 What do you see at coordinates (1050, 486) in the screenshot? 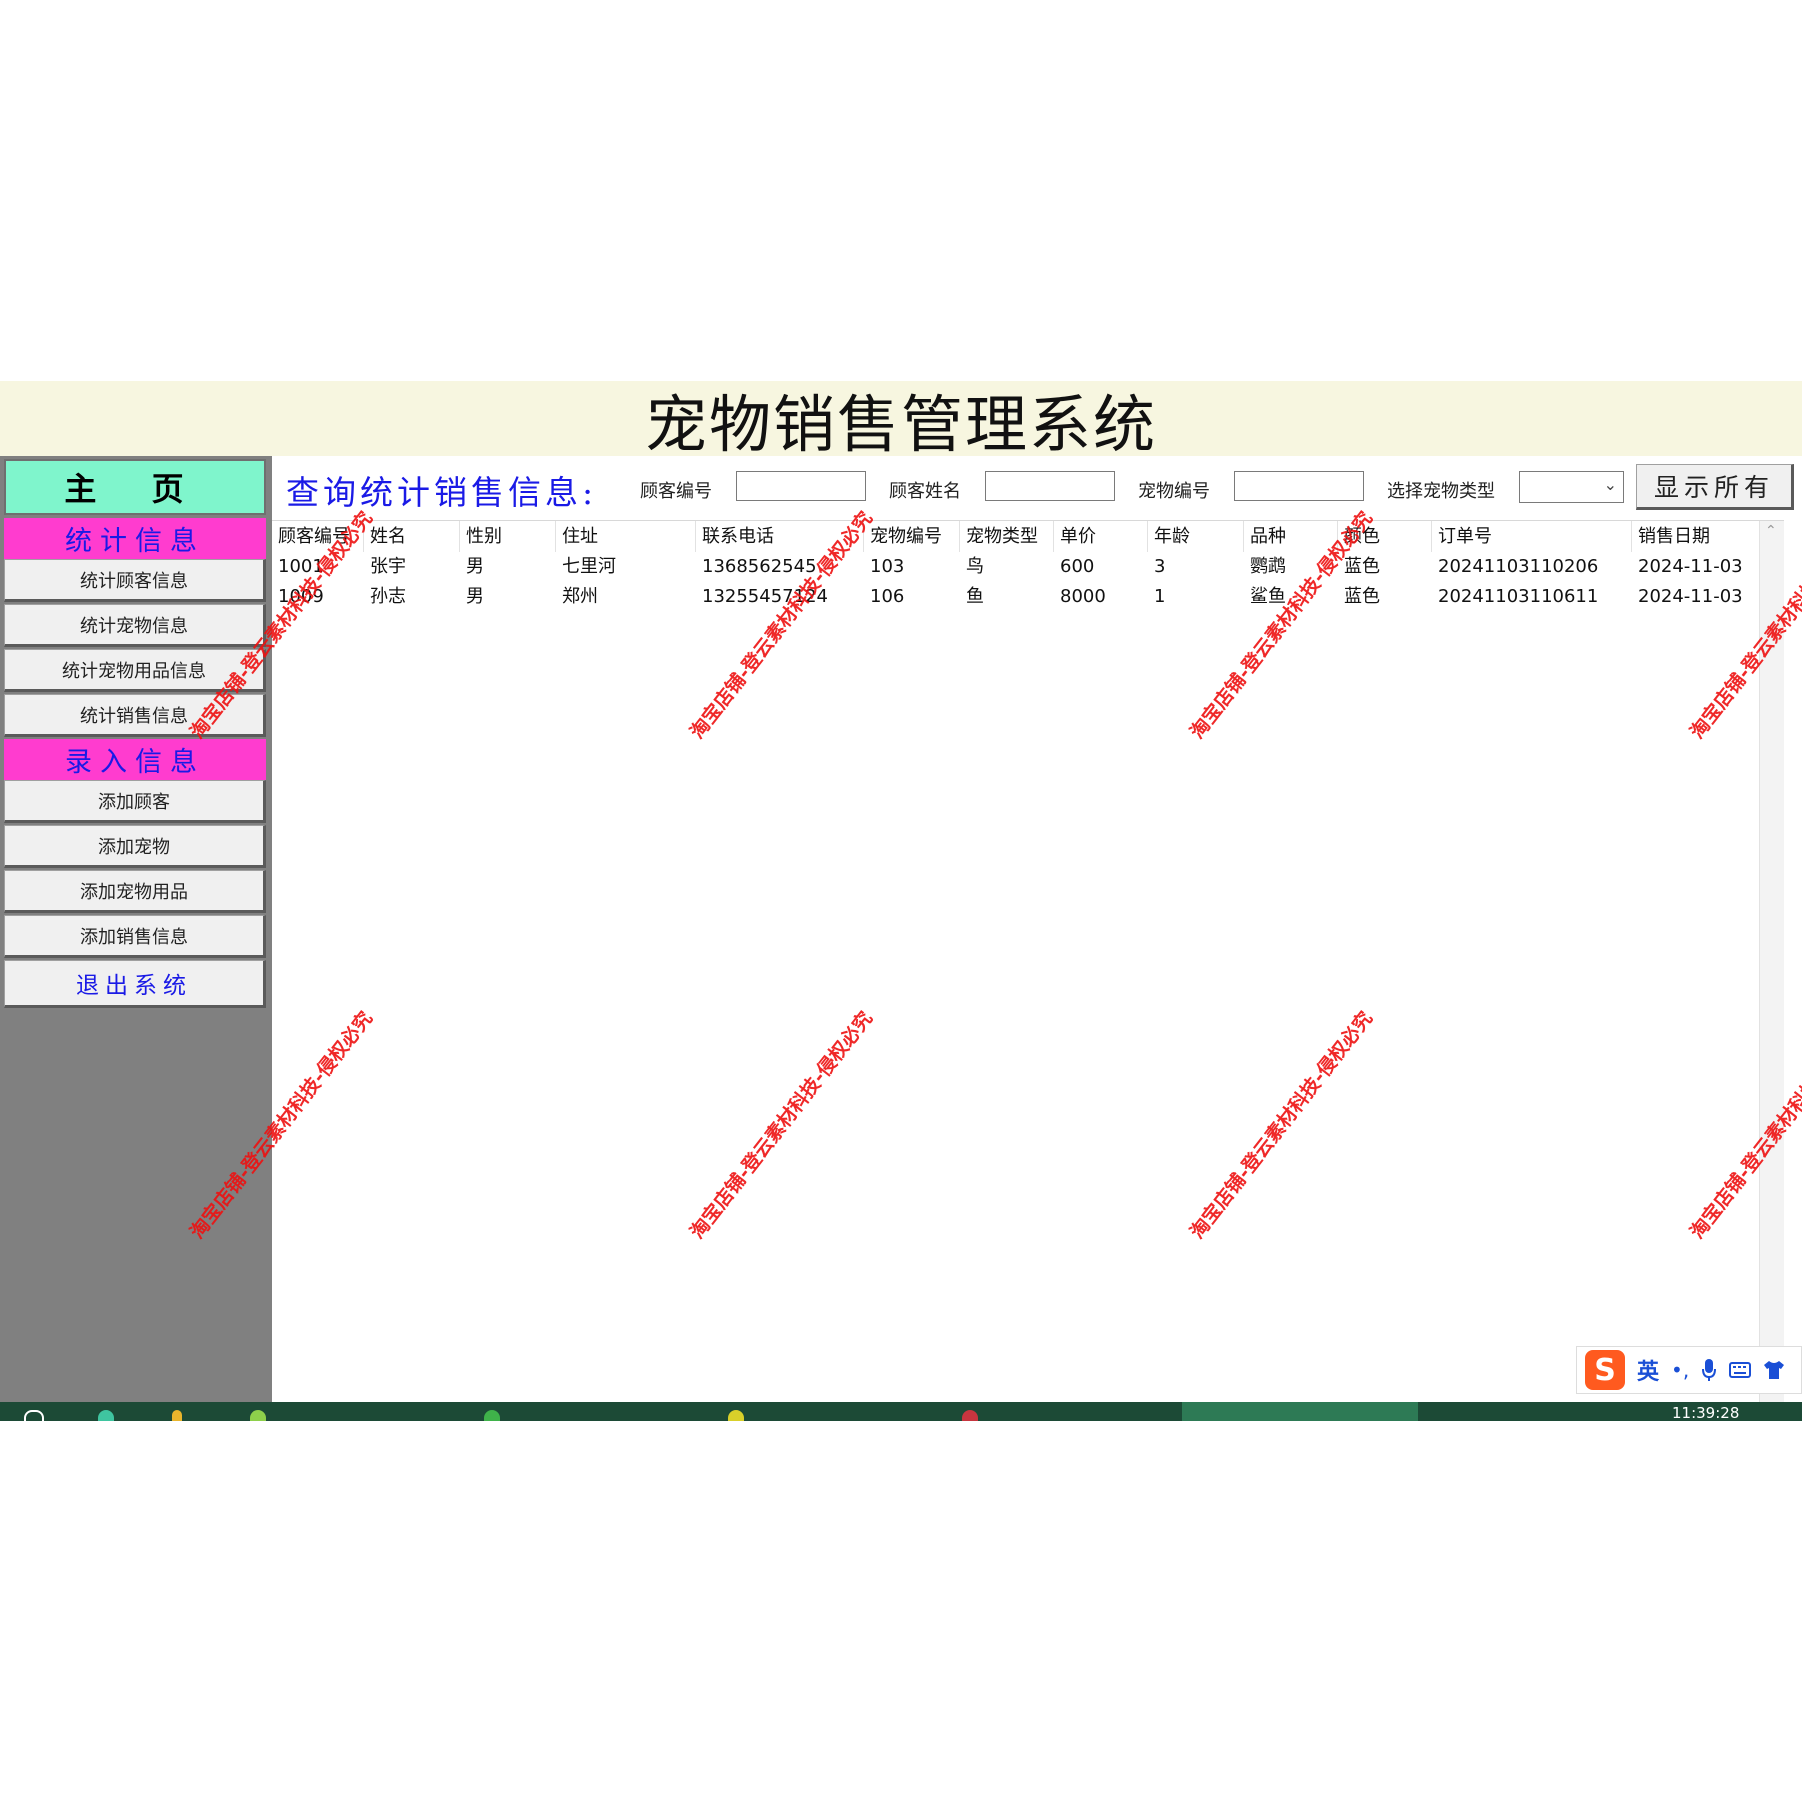
I see `customer-name-input` at bounding box center [1050, 486].